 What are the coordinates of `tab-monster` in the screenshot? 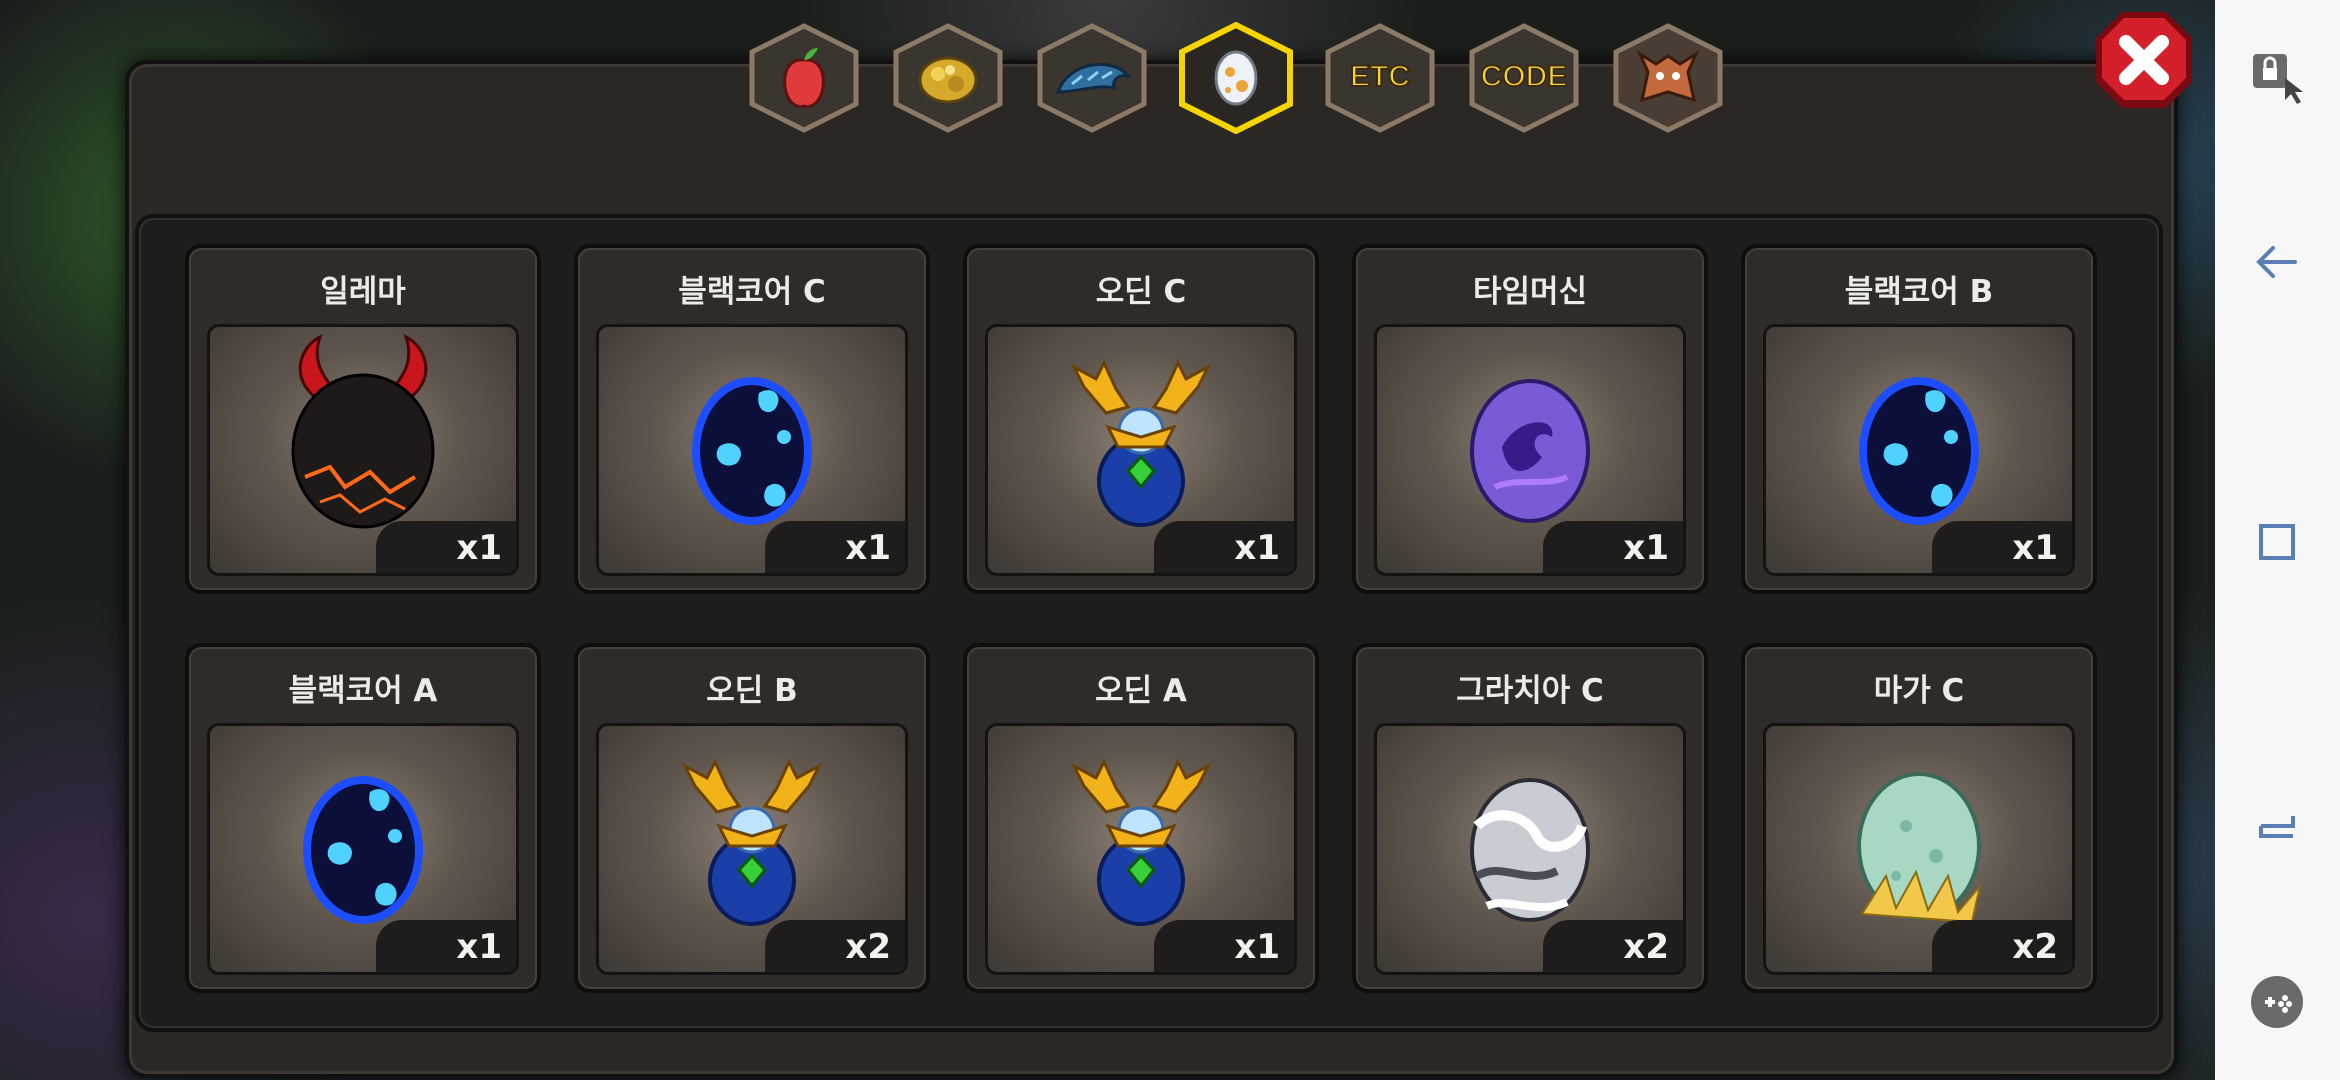 It's located at (1668, 78).